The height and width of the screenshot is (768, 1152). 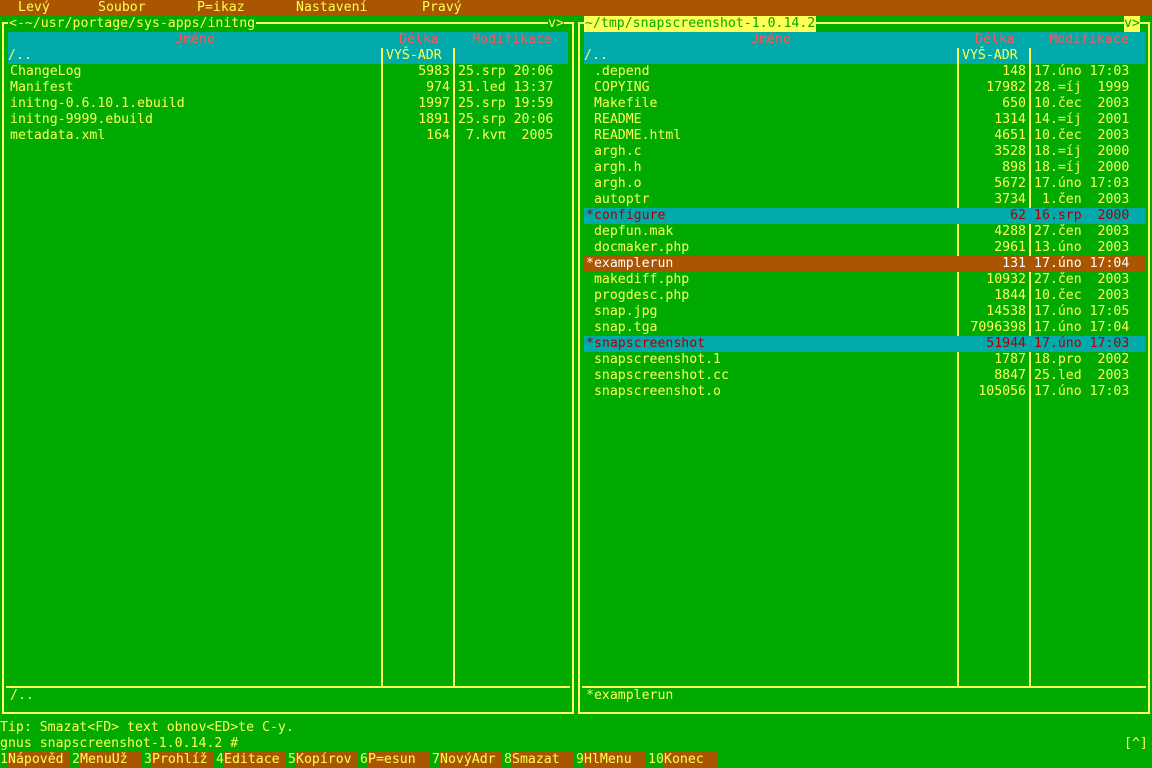 I want to click on left-panel-path: <-~/usr/portage/sys-apps/initng, so click(x=132, y=24).